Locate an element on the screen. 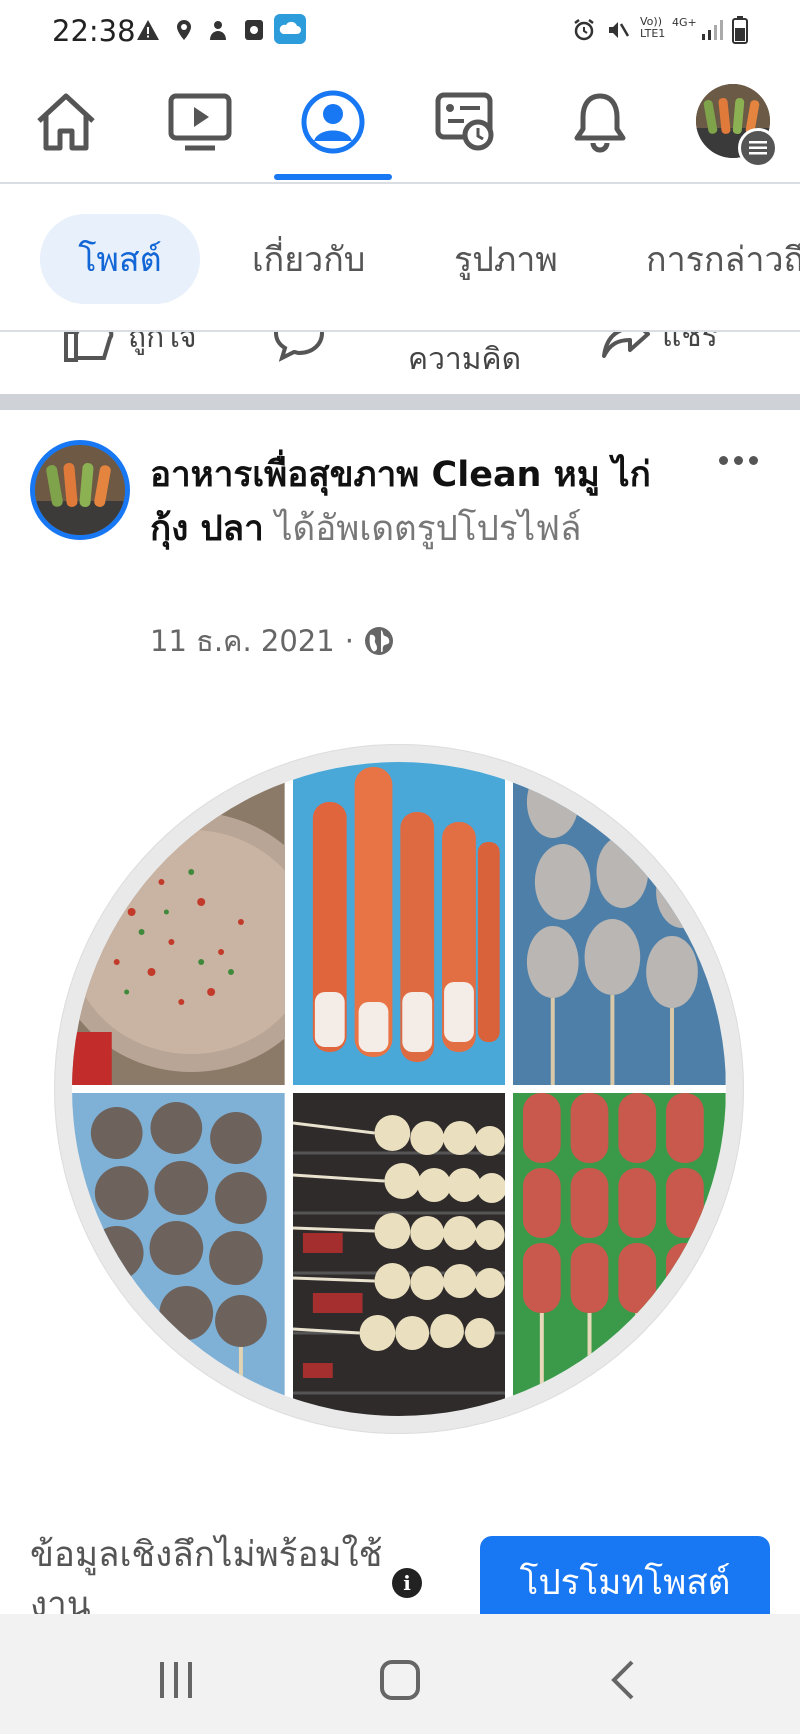 Image resolution: width=800 pixels, height=1734 pixels. nav-notifications is located at coordinates (600, 122).